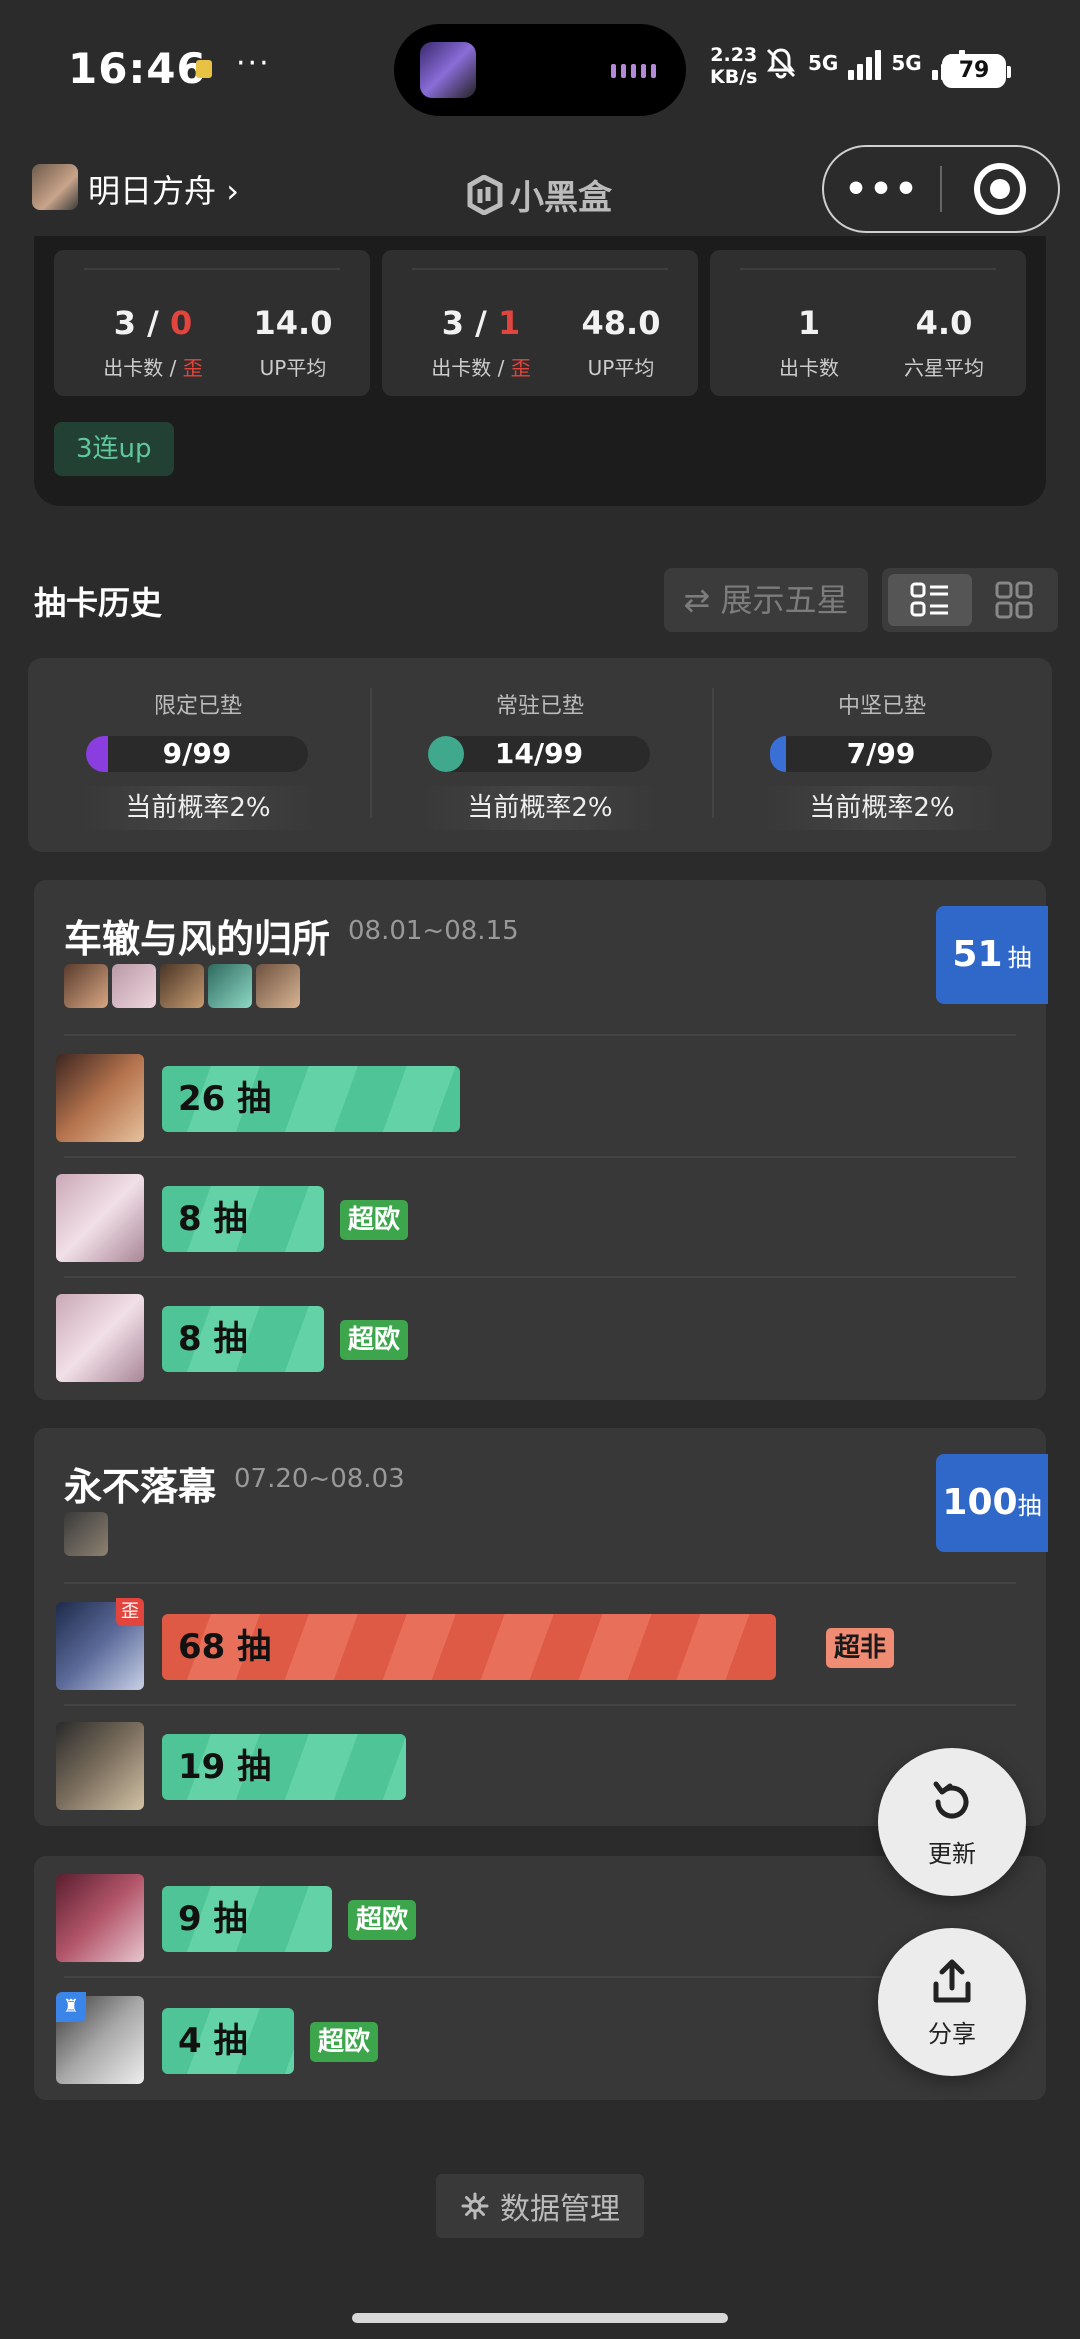 Image resolution: width=1080 pixels, height=2339 pixels. I want to click on pull-row: 19 抽, so click(536, 1766).